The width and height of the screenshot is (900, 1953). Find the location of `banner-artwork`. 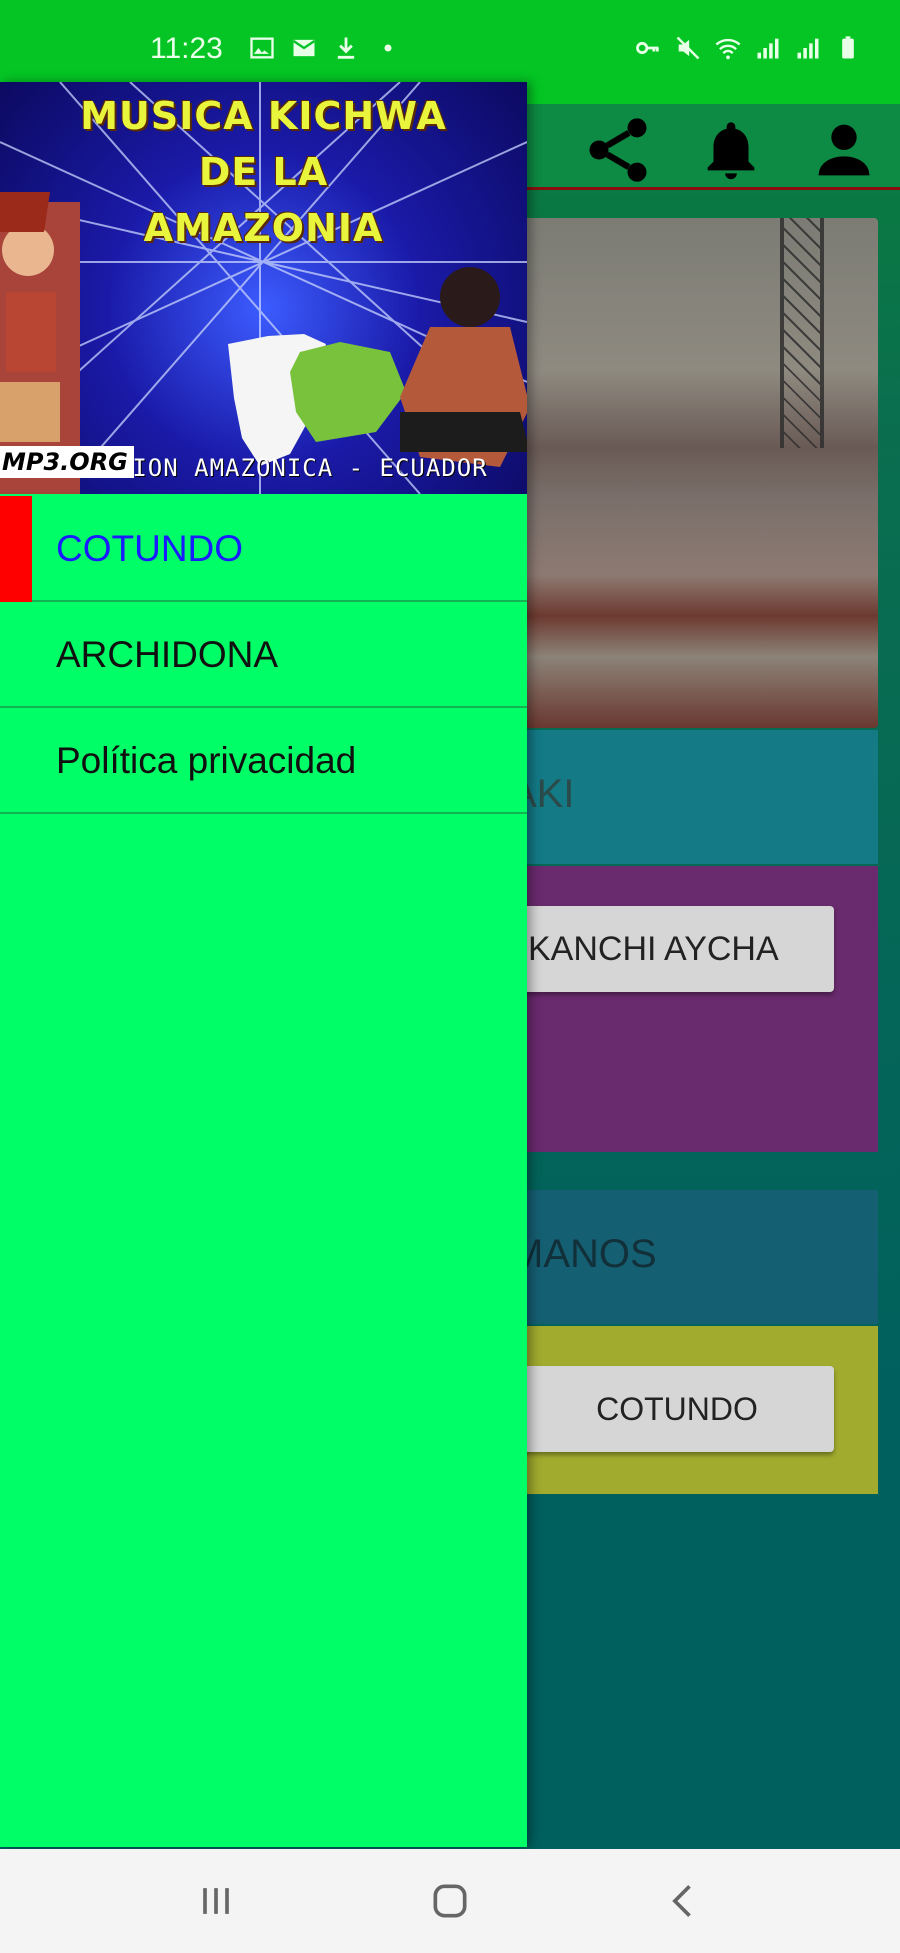

banner-artwork is located at coordinates (263, 288).